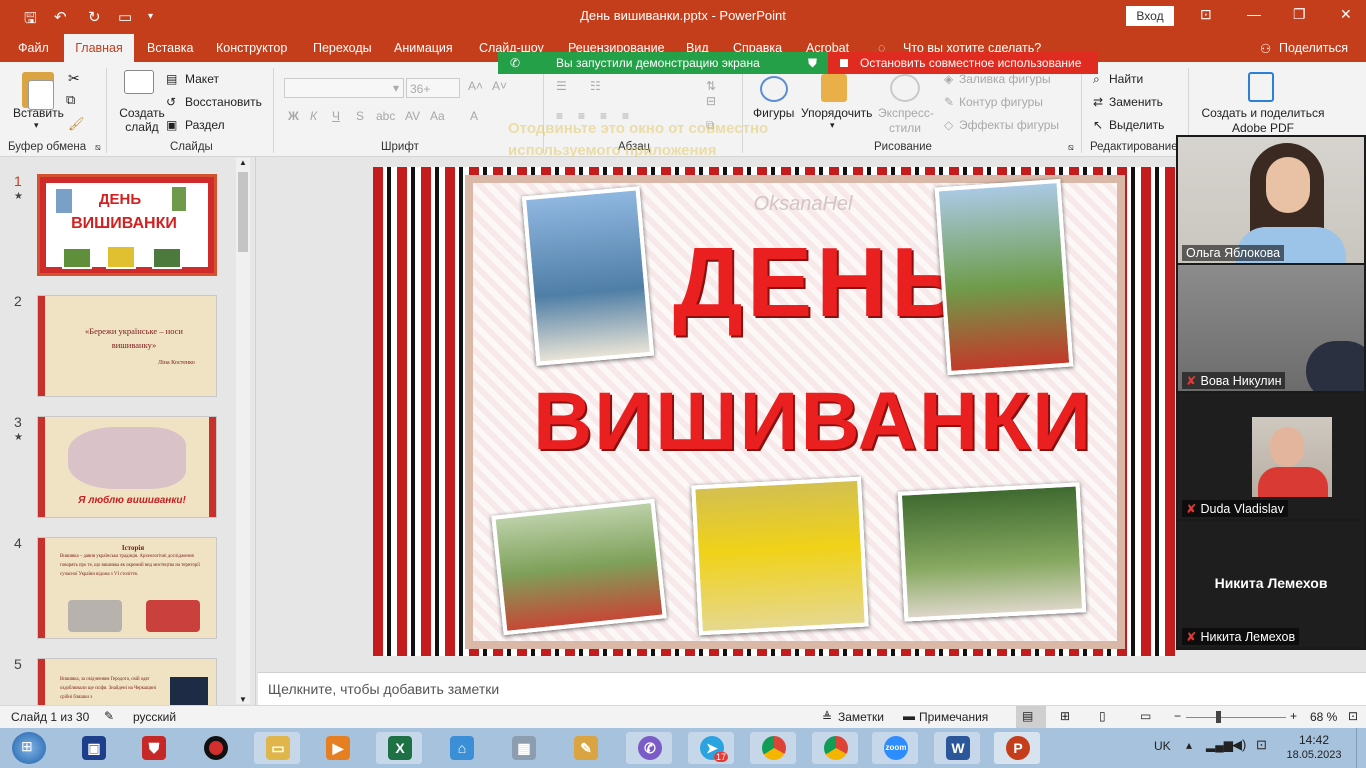 The width and height of the screenshot is (1366, 768). What do you see at coordinates (277, 748) in the screenshot?
I see `taskbar-app: ▭` at bounding box center [277, 748].